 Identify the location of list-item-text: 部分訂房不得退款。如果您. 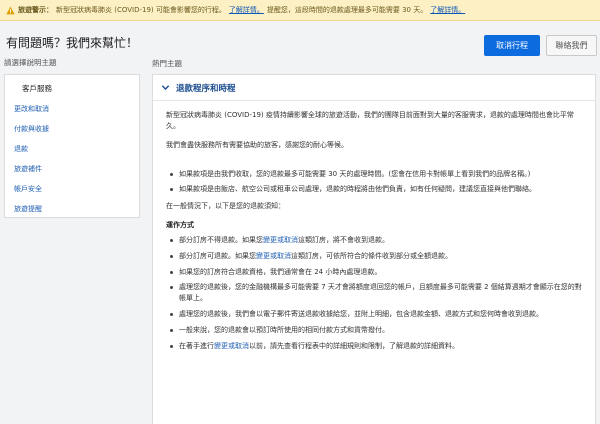
(221, 239).